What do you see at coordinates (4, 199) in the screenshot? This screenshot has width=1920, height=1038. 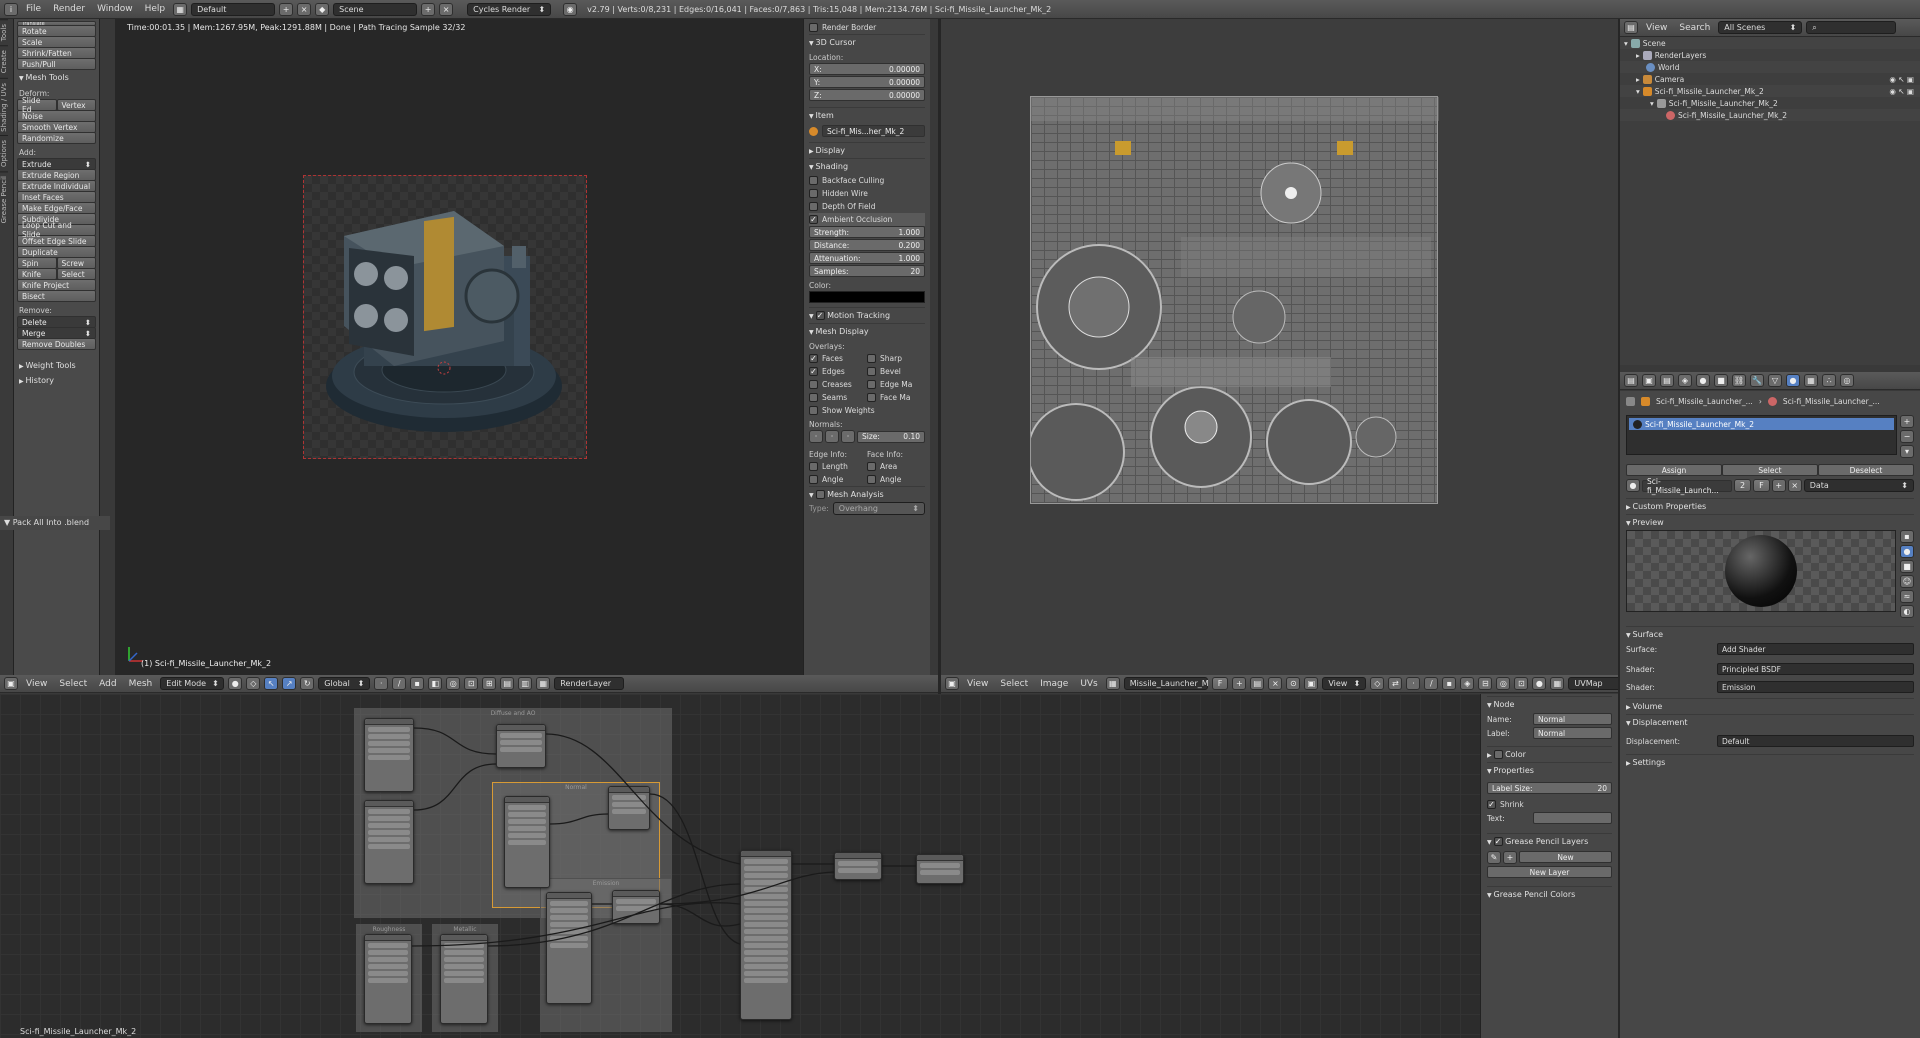 I see `tab-grease-pencil: Grease Pencil` at bounding box center [4, 199].